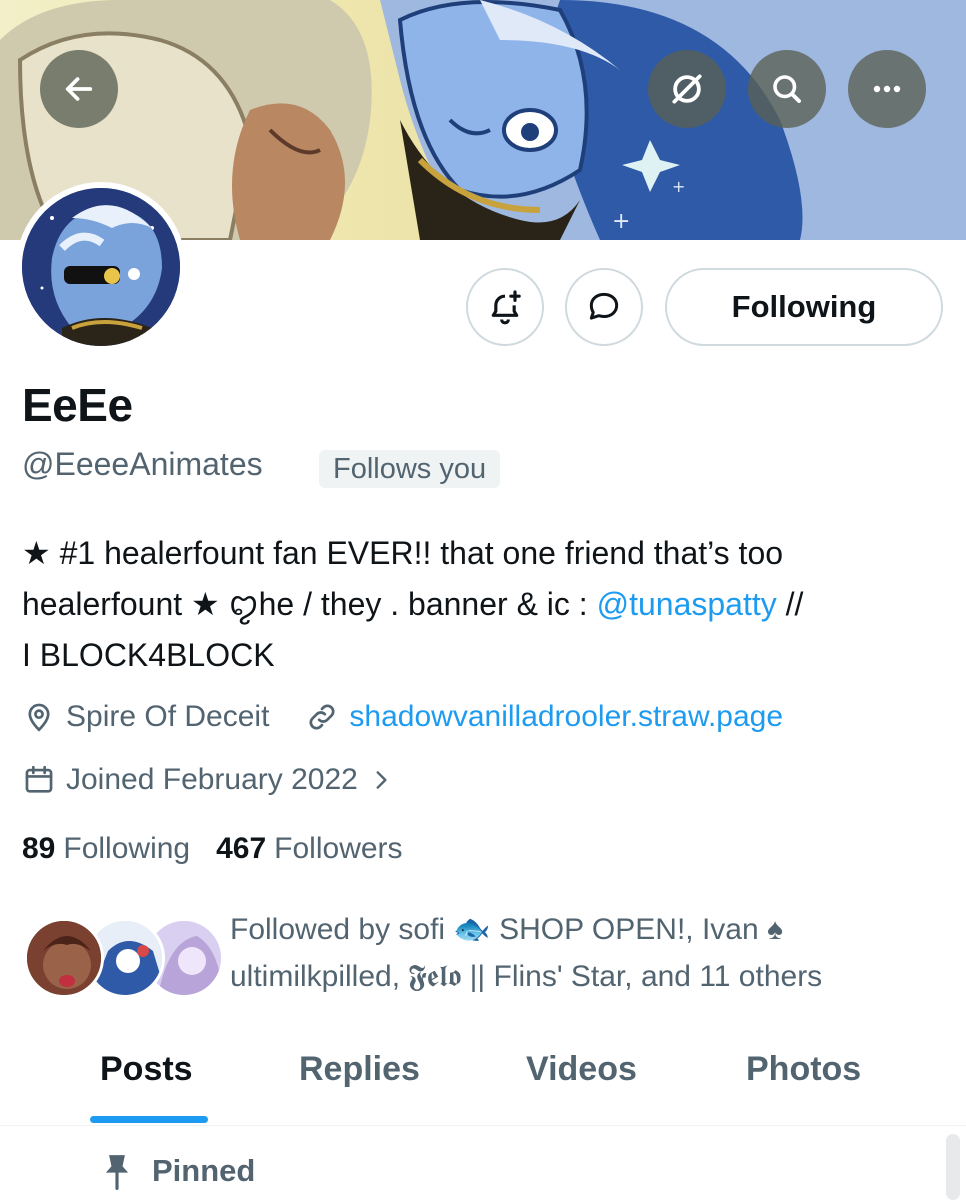 Image resolution: width=966 pixels, height=1200 pixels. What do you see at coordinates (953, 1167) in the screenshot?
I see `scrollbar` at bounding box center [953, 1167].